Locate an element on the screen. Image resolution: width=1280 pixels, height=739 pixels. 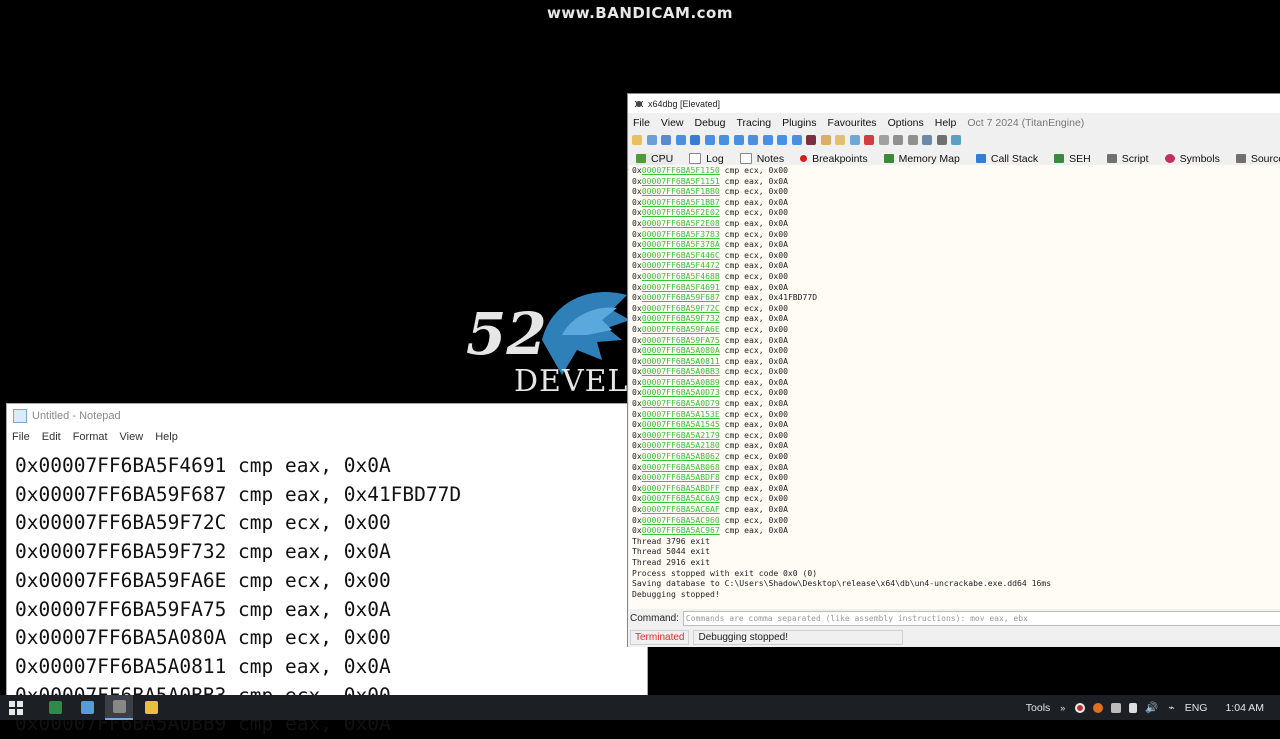
log-address-link: 00007FF6BA5A1545 is located at coordinates (681, 424).